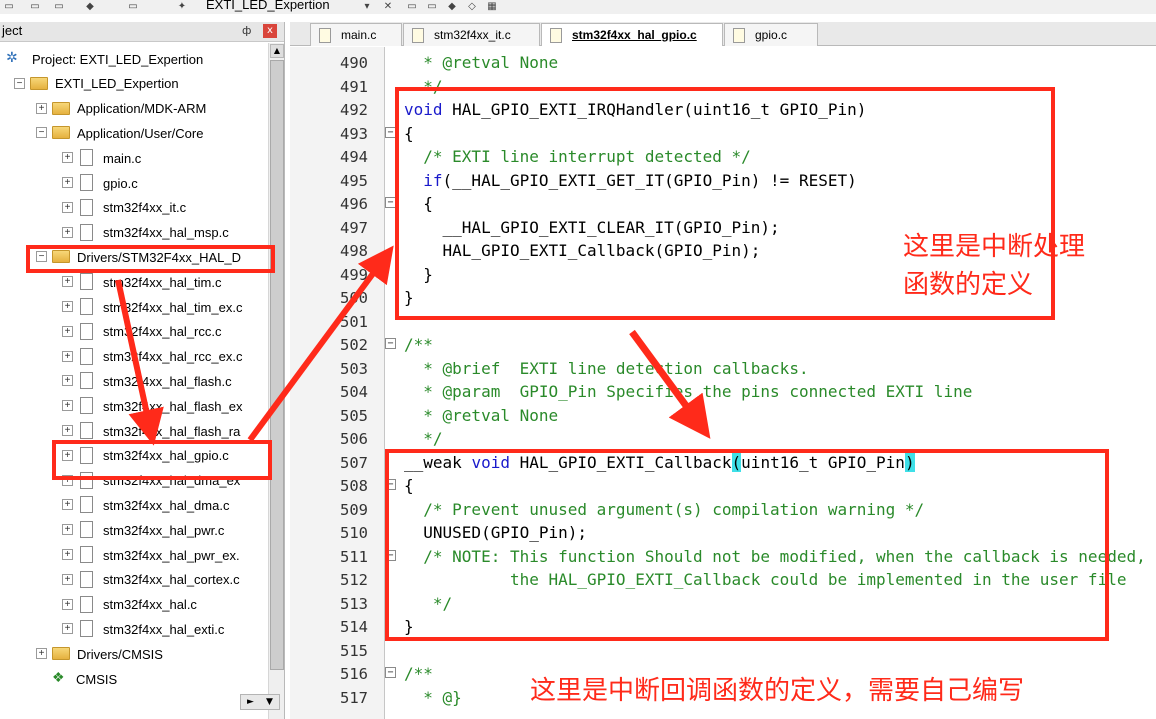  What do you see at coordinates (150, 259) in the screenshot?
I see `drivers-folder-highlight-box` at bounding box center [150, 259].